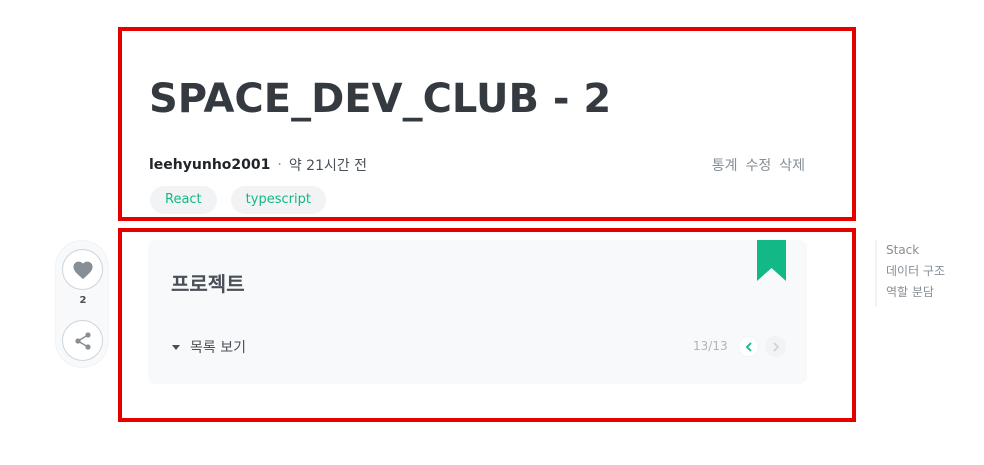  I want to click on edit-button: 수정, so click(758, 165).